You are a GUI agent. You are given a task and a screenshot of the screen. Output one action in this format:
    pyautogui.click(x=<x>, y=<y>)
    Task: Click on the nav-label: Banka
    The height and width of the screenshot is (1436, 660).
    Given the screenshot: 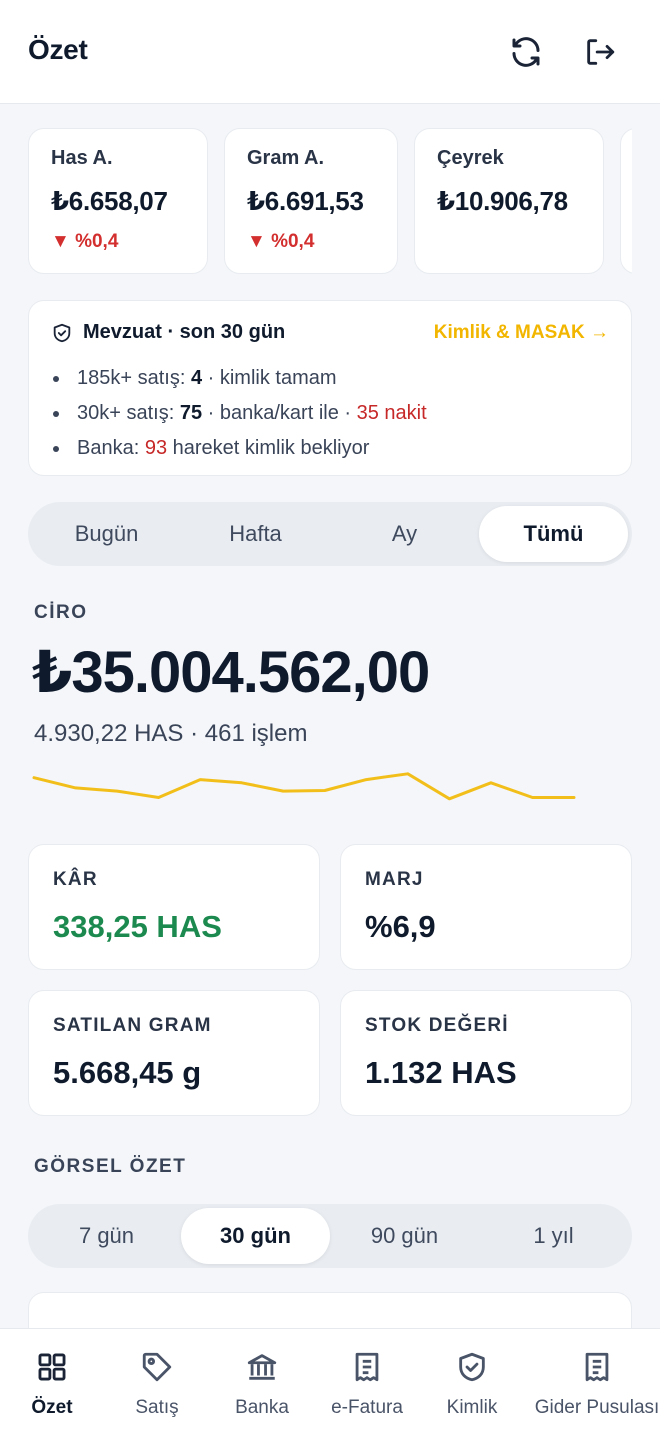 What is the action you would take?
    pyautogui.click(x=262, y=1407)
    